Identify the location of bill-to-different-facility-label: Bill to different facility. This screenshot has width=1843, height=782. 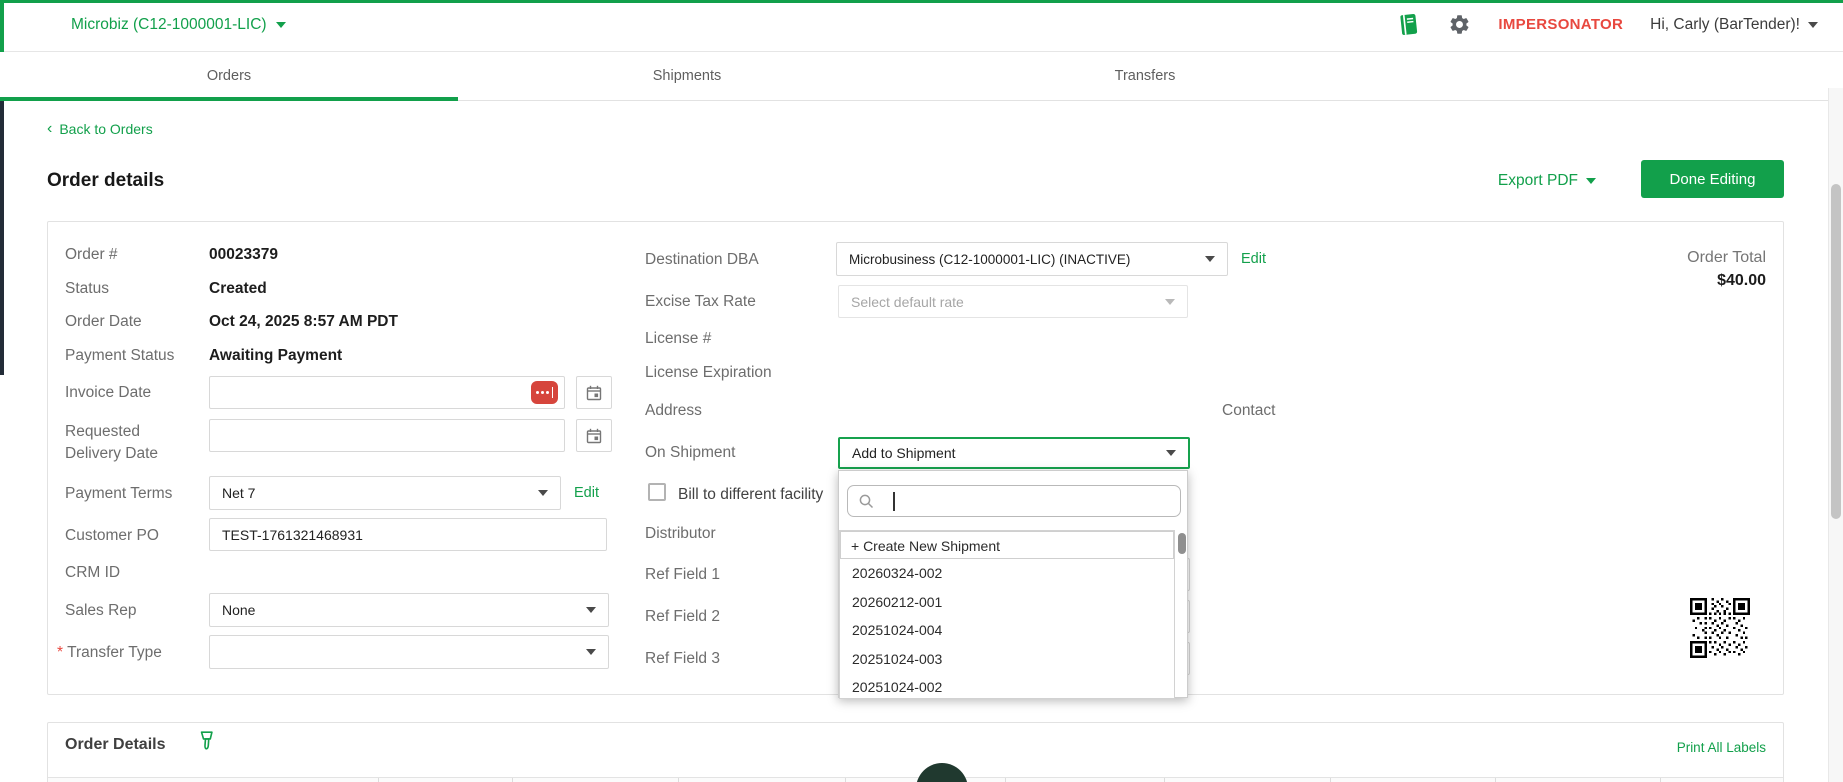
(751, 494).